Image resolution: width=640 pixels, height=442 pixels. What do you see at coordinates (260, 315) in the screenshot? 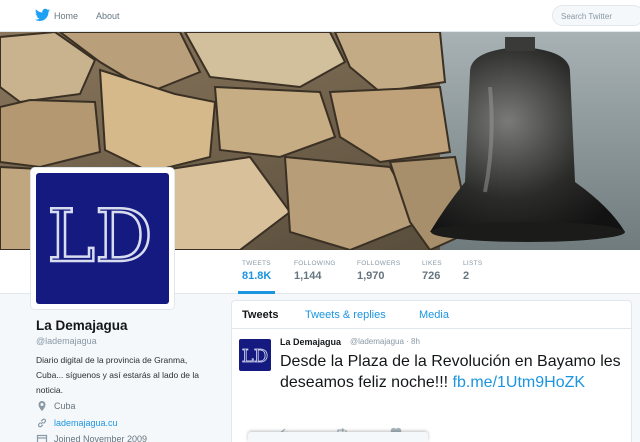
I see `tab-tweets: Tweets` at bounding box center [260, 315].